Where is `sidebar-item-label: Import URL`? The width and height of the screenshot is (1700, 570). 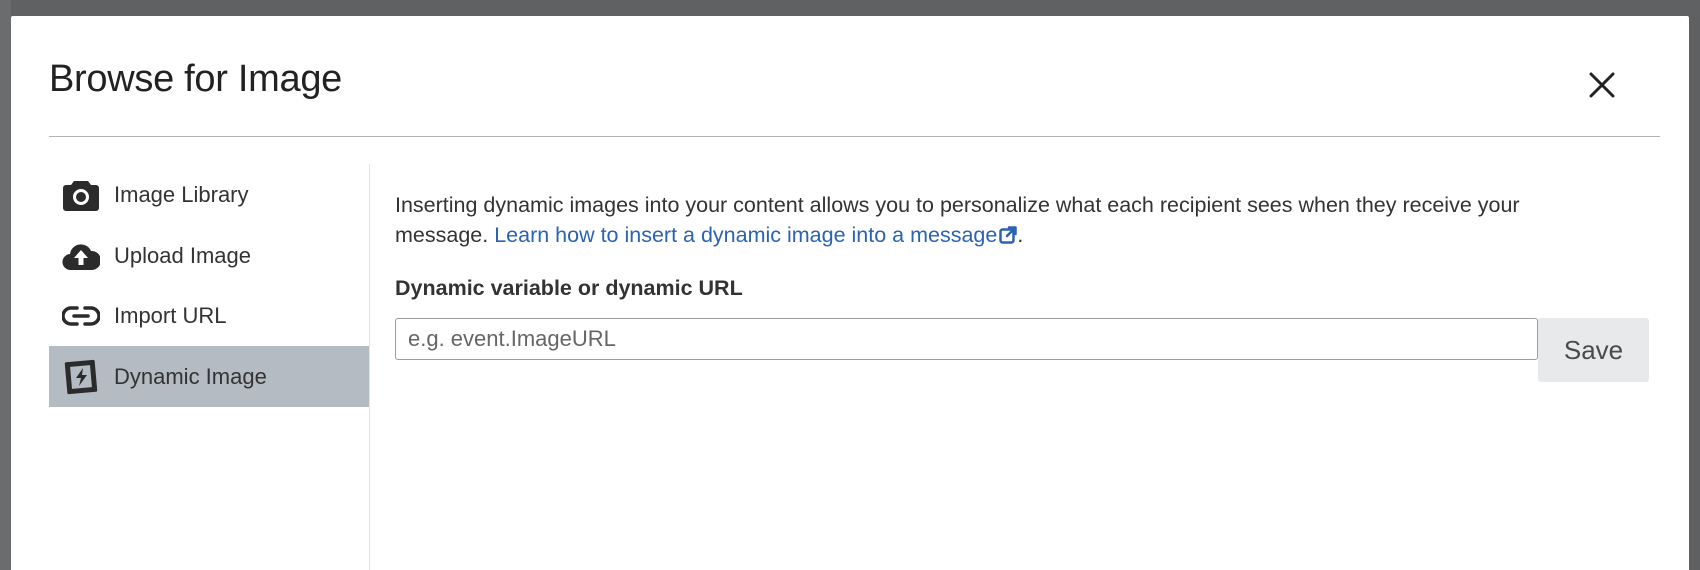 sidebar-item-label: Import URL is located at coordinates (170, 315).